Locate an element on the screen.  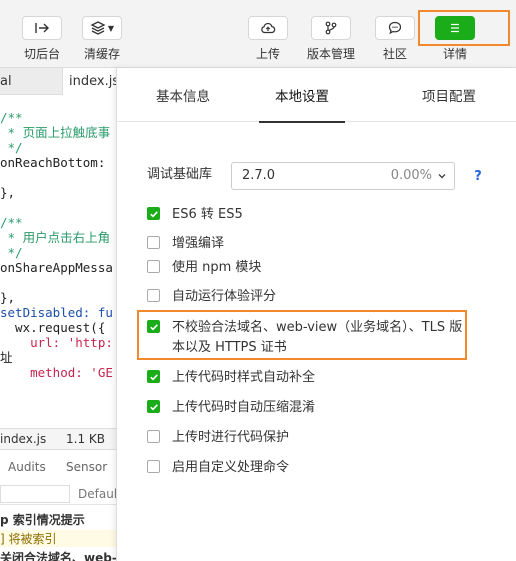
debug-tab-audits: Audits is located at coordinates (27, 467).